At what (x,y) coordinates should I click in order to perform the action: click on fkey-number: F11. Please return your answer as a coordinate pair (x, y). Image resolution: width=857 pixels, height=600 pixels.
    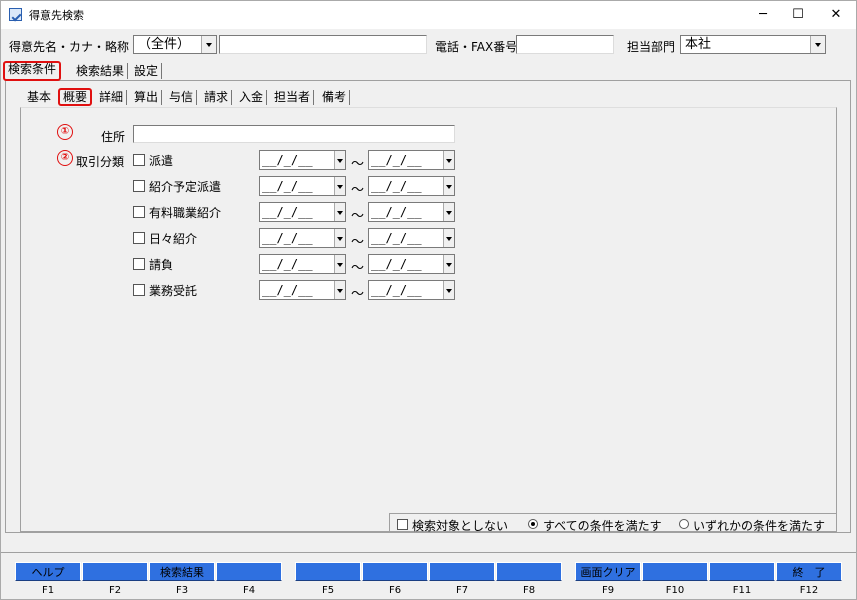
    Looking at the image, I should click on (742, 590).